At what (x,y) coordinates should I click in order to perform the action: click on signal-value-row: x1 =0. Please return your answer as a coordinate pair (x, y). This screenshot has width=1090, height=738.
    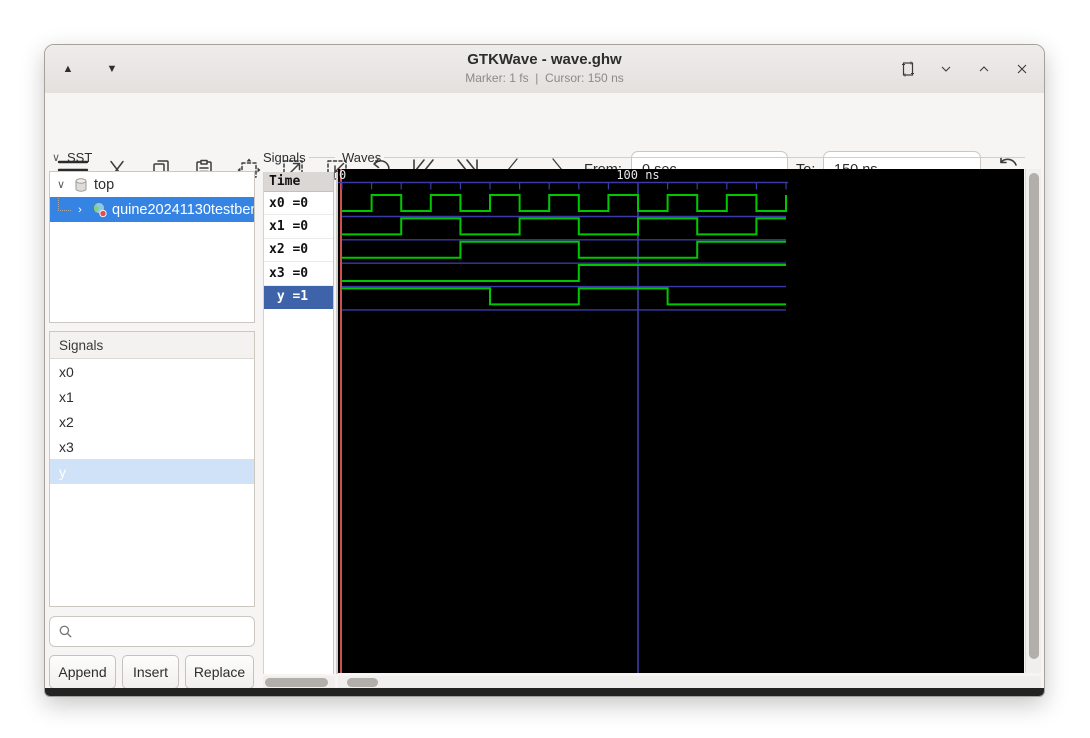
    Looking at the image, I should click on (298, 227).